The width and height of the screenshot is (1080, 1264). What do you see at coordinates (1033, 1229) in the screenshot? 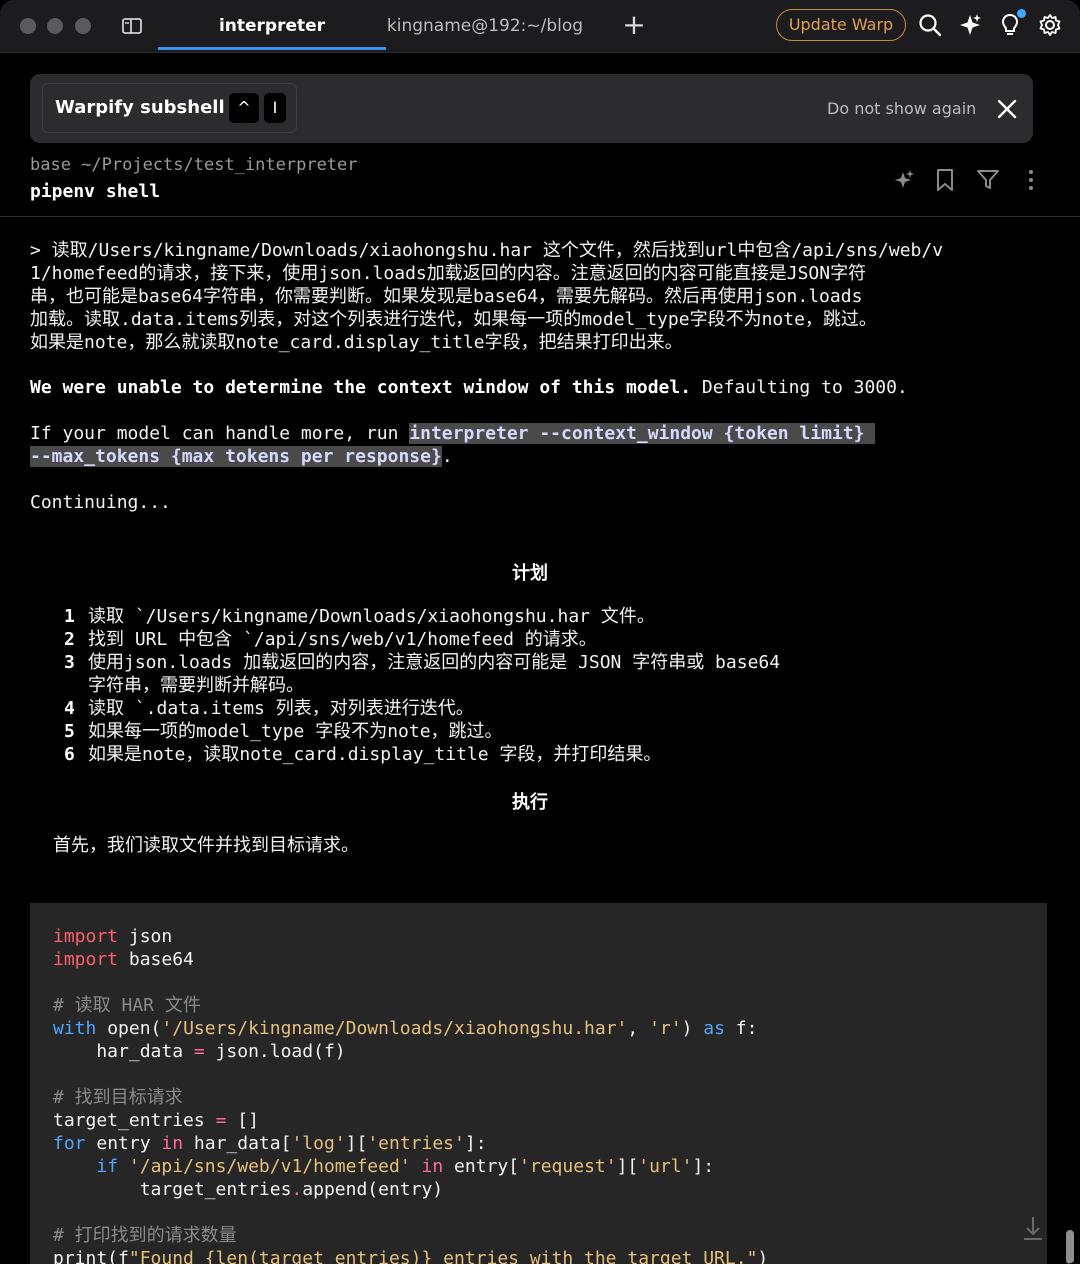
I see `scroll-to-bottom-icon` at bounding box center [1033, 1229].